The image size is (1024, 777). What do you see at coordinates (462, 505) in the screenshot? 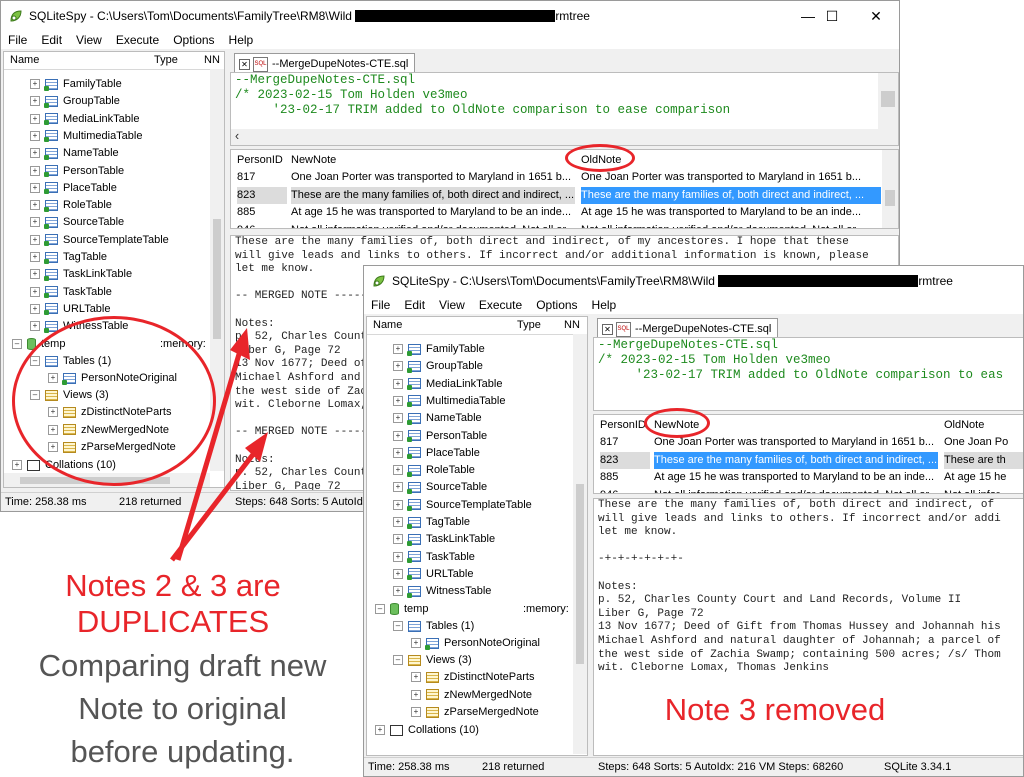
I see `tree-node-table: + SourceTemplateTable` at bounding box center [462, 505].